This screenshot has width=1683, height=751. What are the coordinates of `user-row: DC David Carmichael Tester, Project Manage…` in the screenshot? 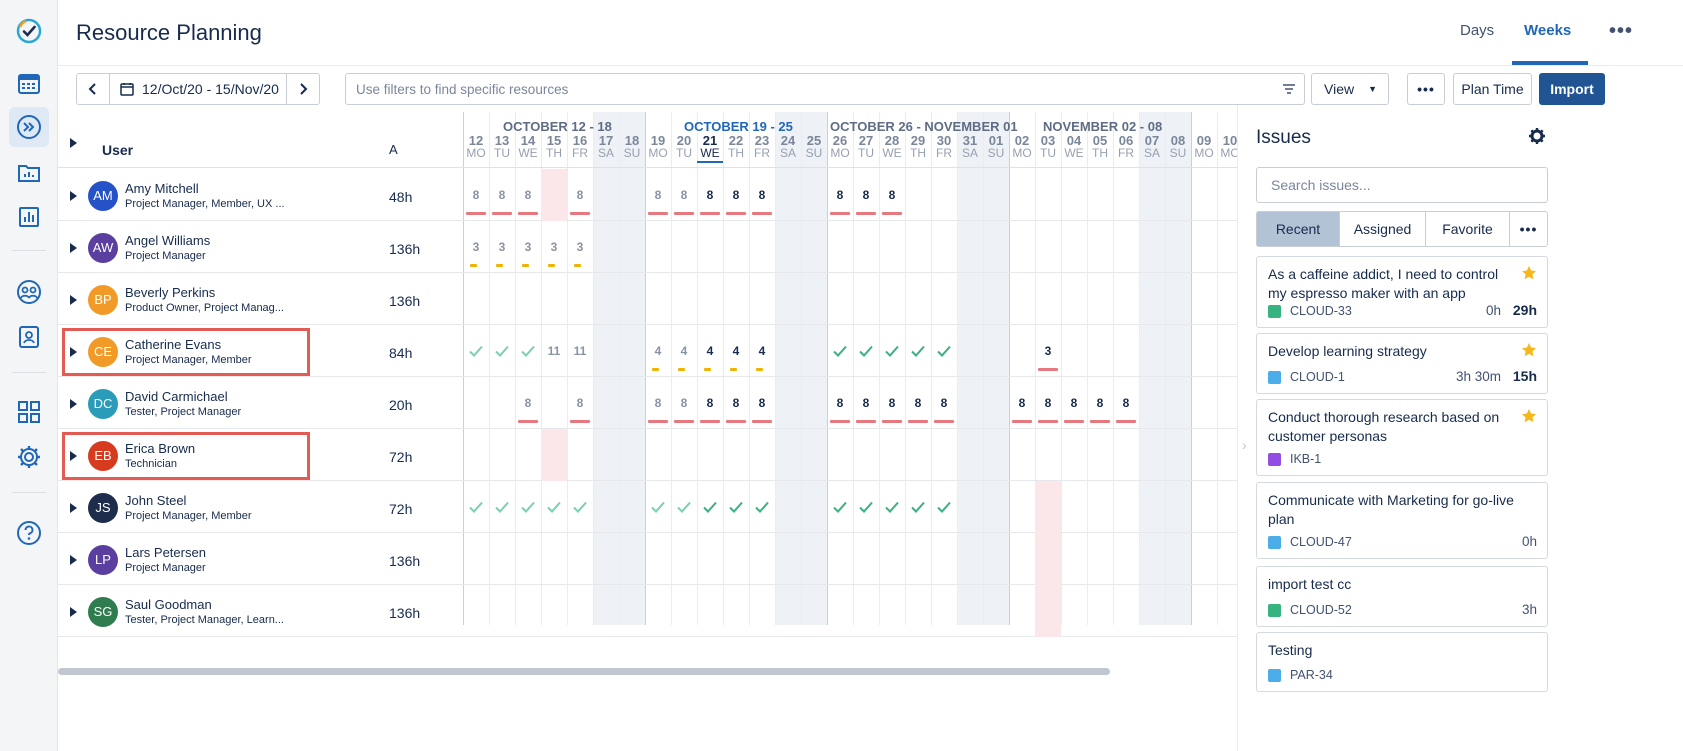 It's located at (693, 403).